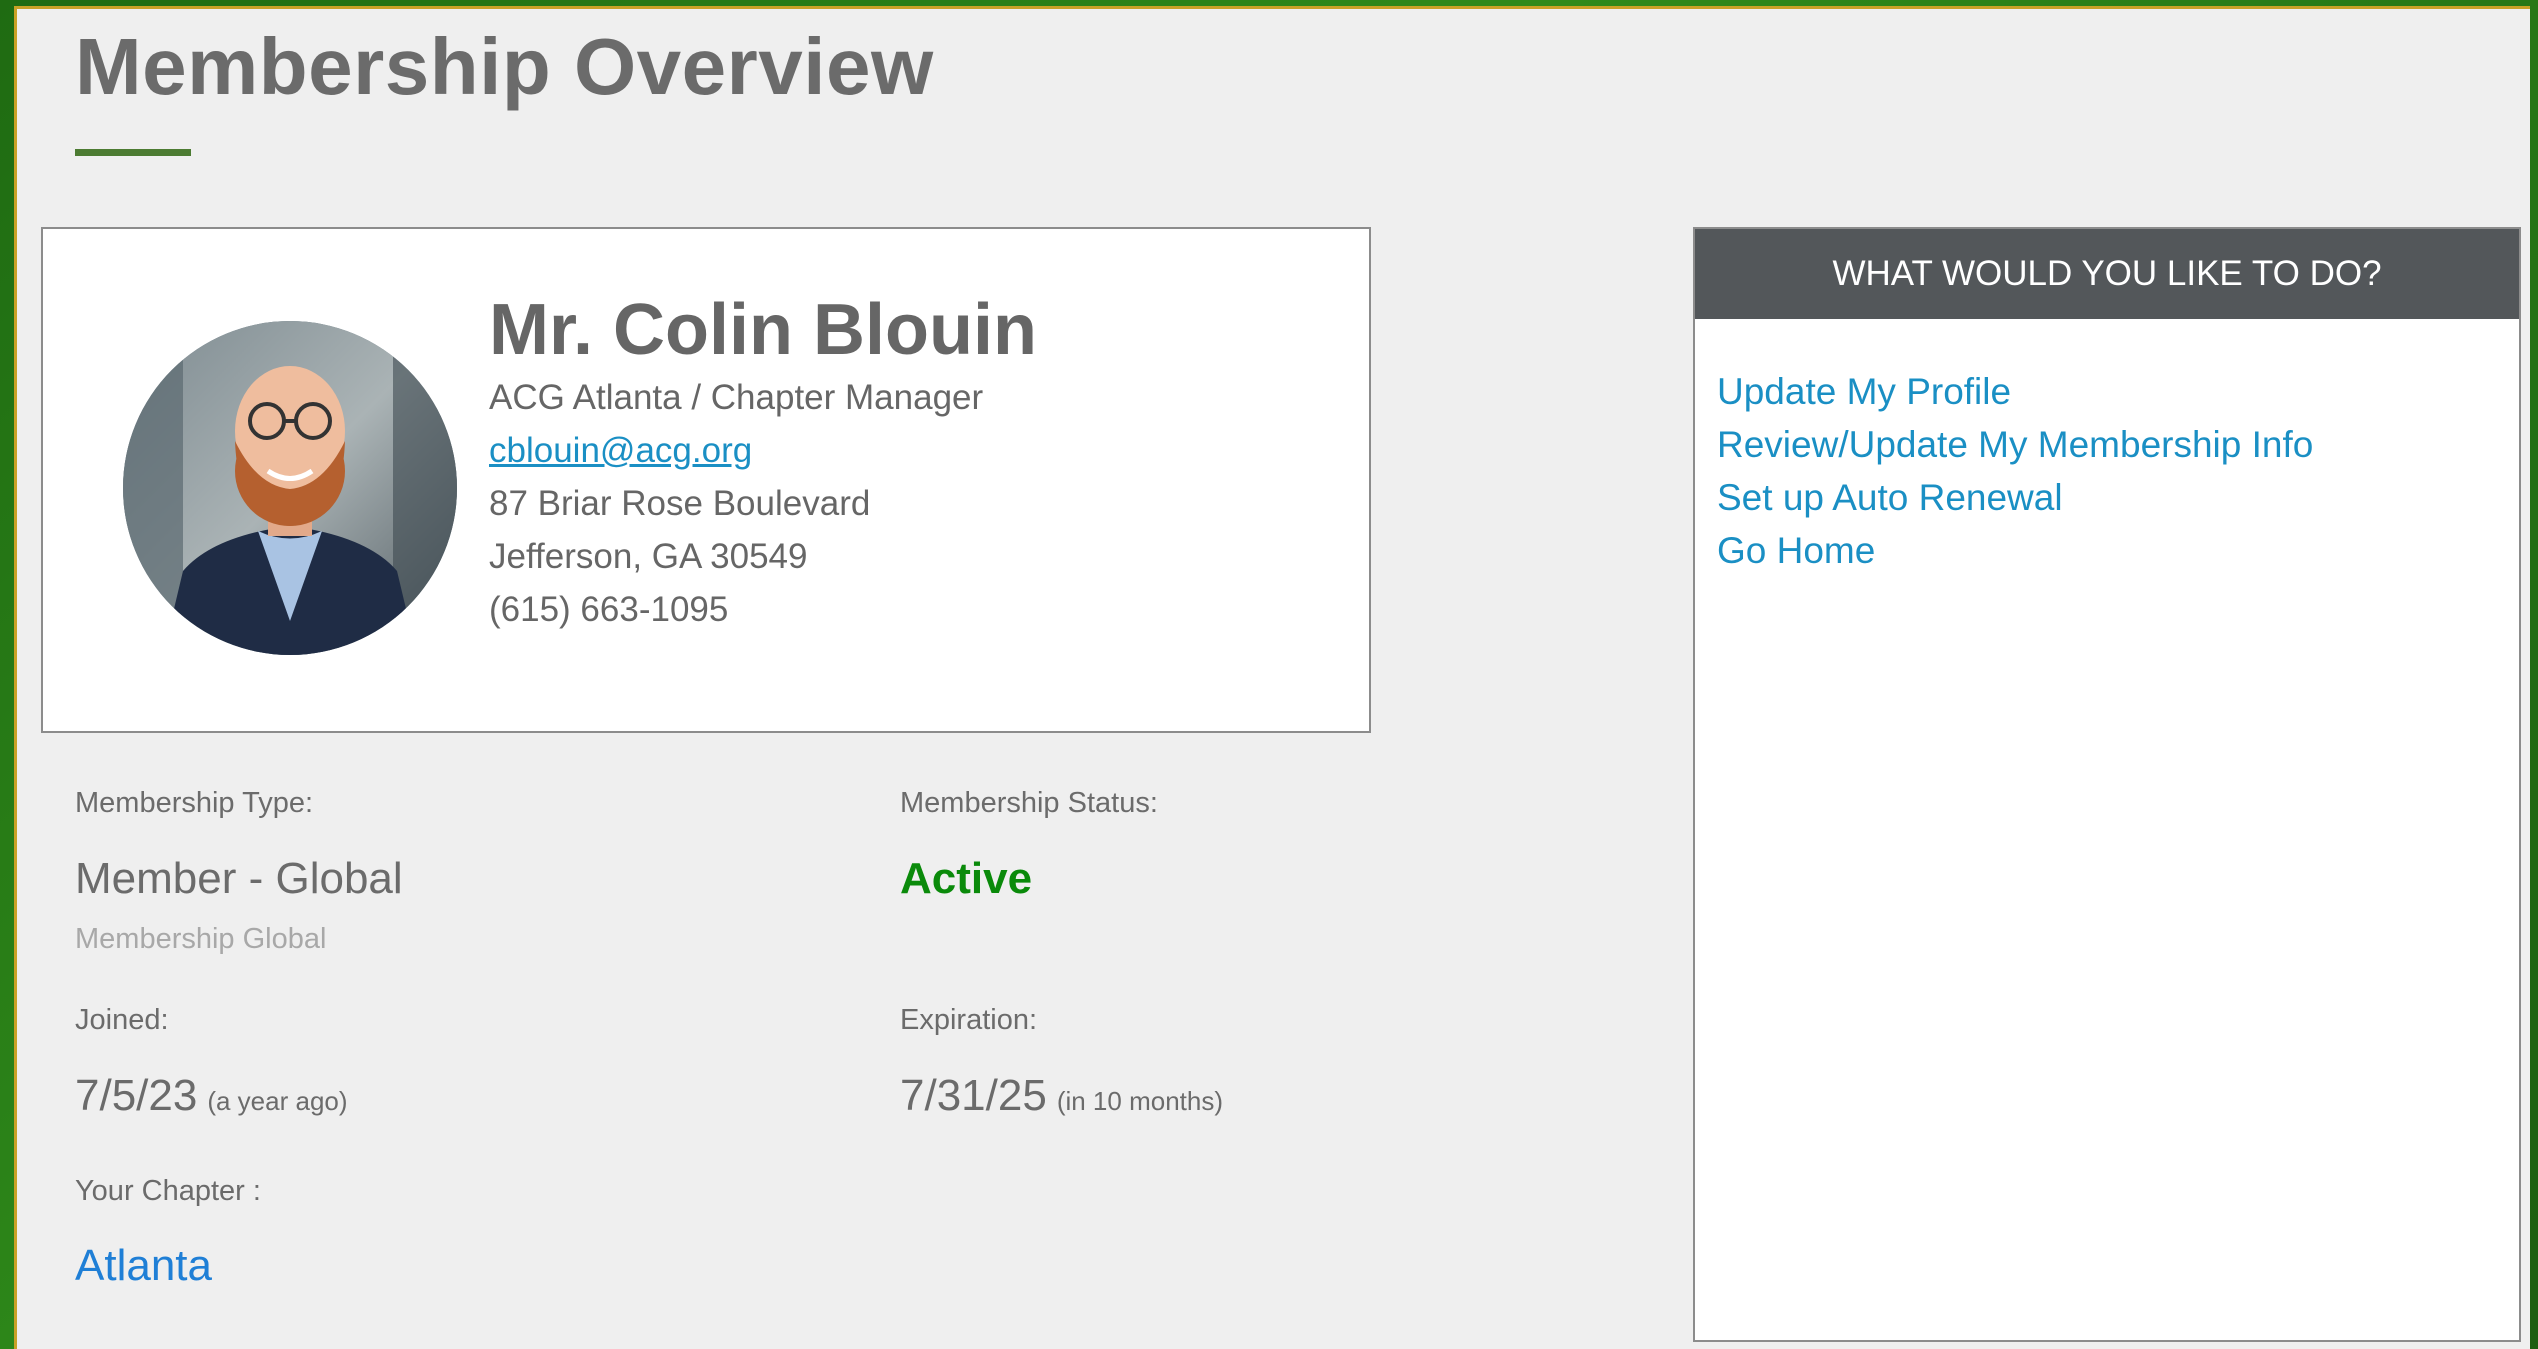 The height and width of the screenshot is (1349, 2538). What do you see at coordinates (122, 1020) in the screenshot?
I see `joined-label: Joined:` at bounding box center [122, 1020].